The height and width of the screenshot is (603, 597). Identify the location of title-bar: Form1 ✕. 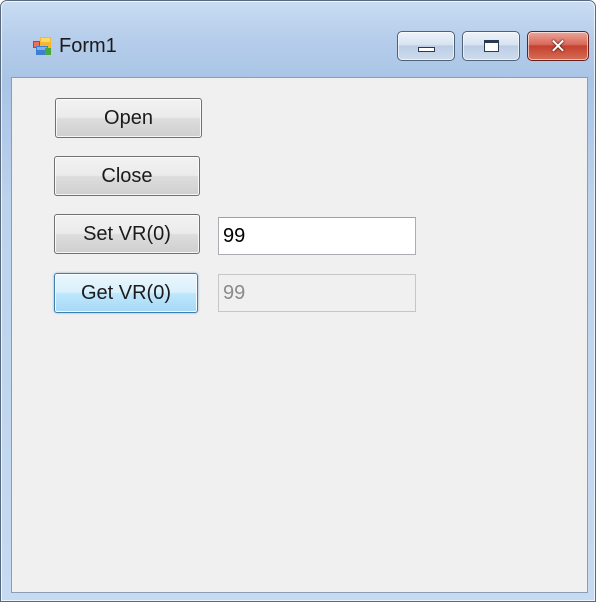
(298, 39).